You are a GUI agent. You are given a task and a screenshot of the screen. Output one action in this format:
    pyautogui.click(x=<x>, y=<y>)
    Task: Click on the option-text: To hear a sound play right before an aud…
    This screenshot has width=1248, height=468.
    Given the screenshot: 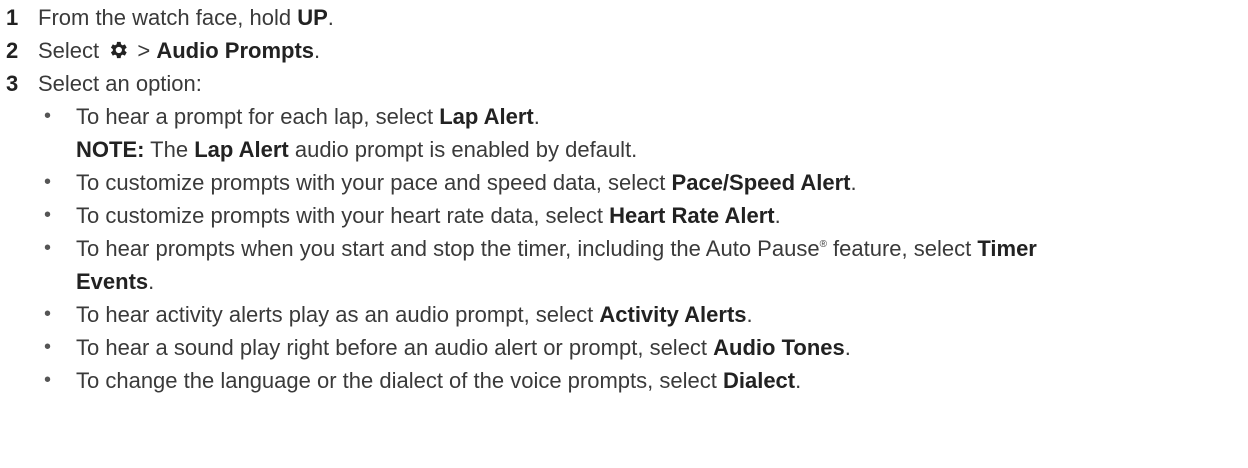 What is the action you would take?
    pyautogui.click(x=395, y=347)
    